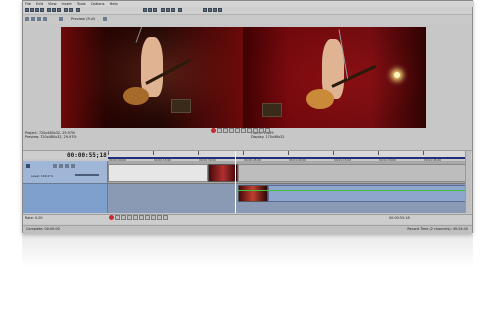 The width and height of the screenshot is (491, 312). Describe the element at coordinates (267, 130) in the screenshot. I see `next-frame-button` at that location.